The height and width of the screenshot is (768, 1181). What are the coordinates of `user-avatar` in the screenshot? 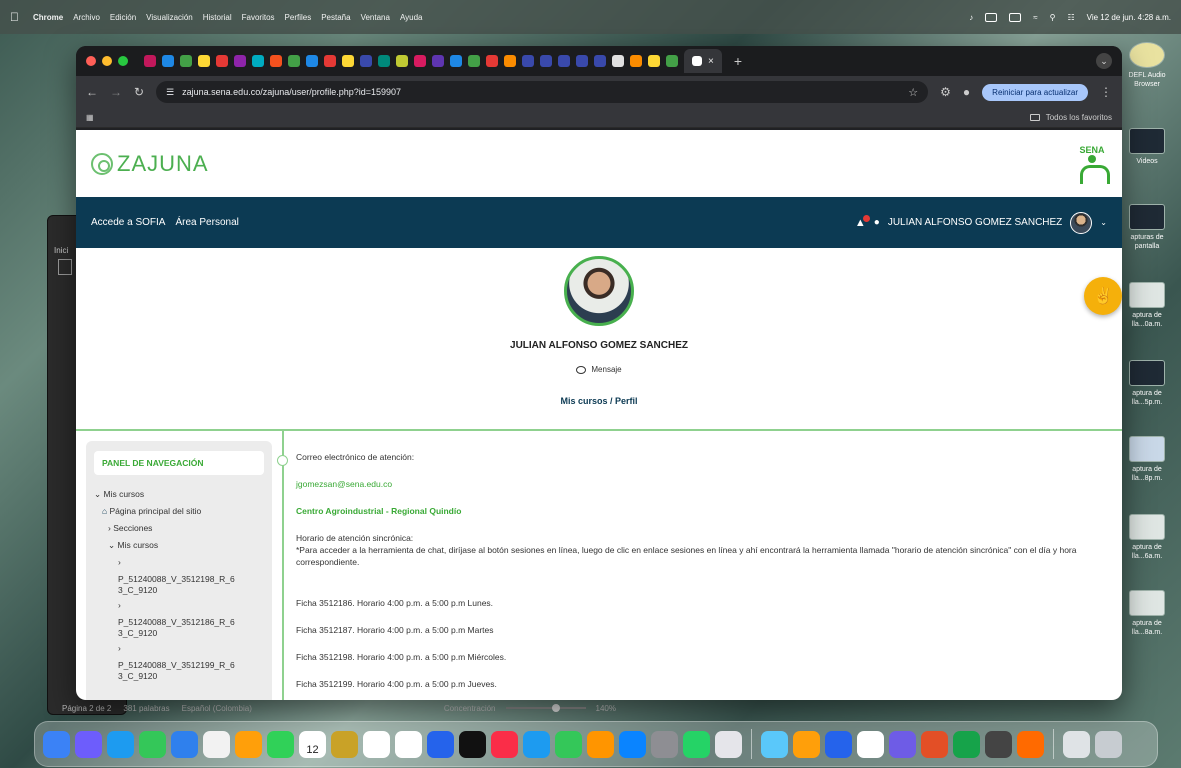 It's located at (1081, 222).